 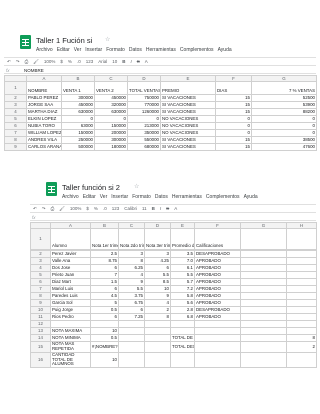 What do you see at coordinates (70, 275) in the screenshot?
I see `cell: Prieto Juan` at bounding box center [70, 275].